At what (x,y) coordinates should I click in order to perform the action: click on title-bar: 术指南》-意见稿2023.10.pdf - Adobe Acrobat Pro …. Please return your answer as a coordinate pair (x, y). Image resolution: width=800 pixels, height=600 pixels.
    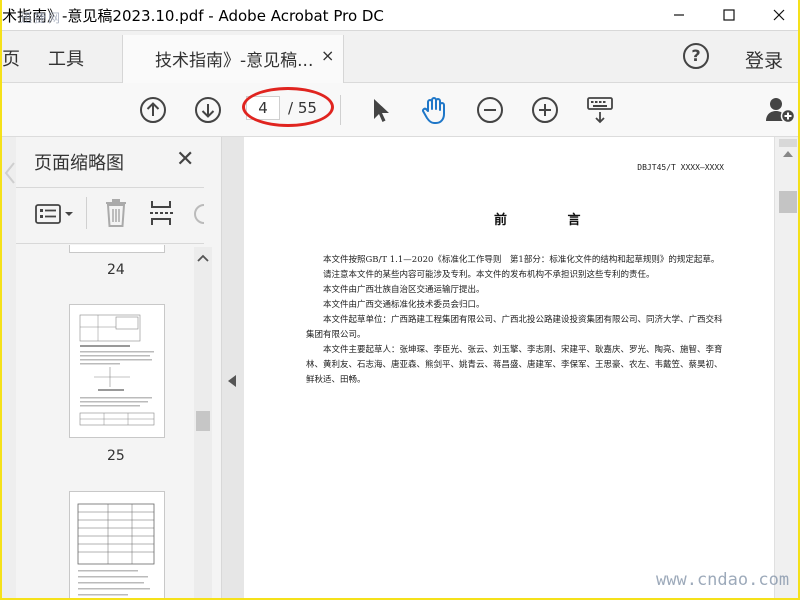
    Looking at the image, I should click on (400, 15).